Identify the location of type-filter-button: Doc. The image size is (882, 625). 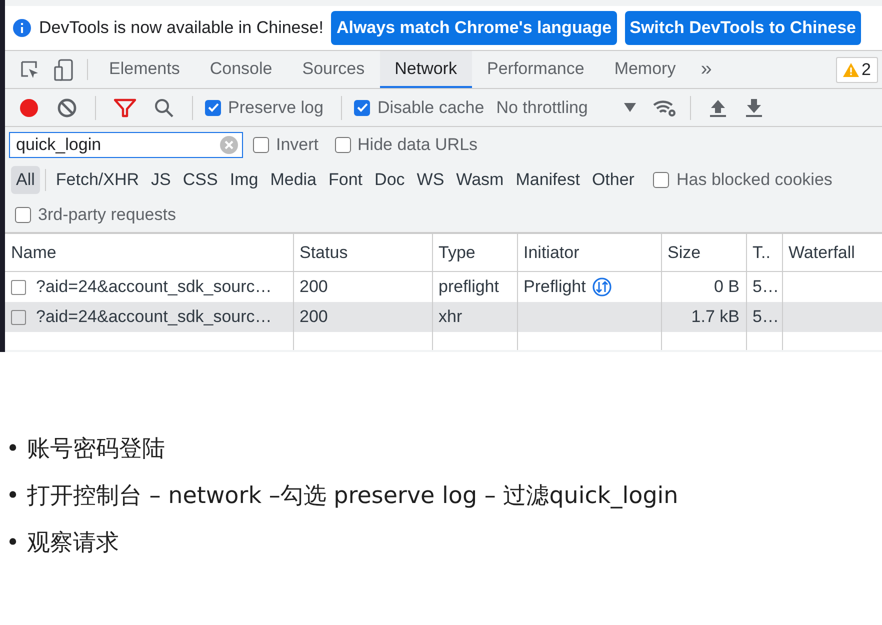
(390, 180).